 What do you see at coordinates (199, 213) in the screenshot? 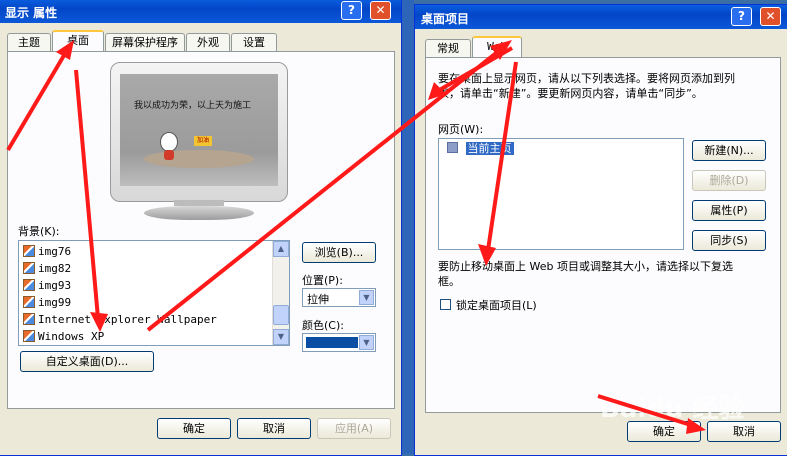
I see `monitor-stand` at bounding box center [199, 213].